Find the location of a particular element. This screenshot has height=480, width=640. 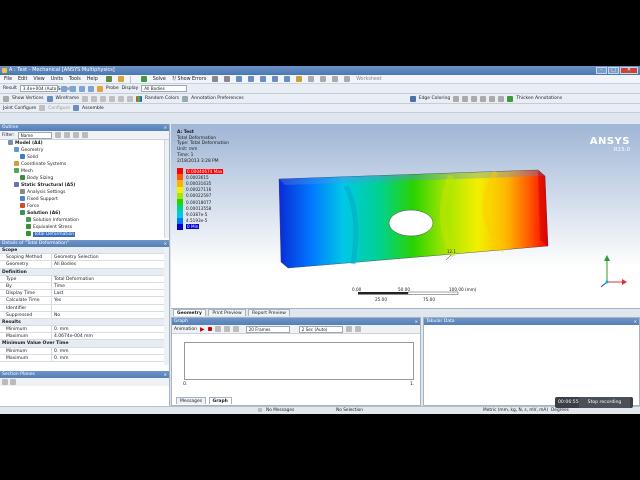

open-icon is located at coordinates (120, 79).